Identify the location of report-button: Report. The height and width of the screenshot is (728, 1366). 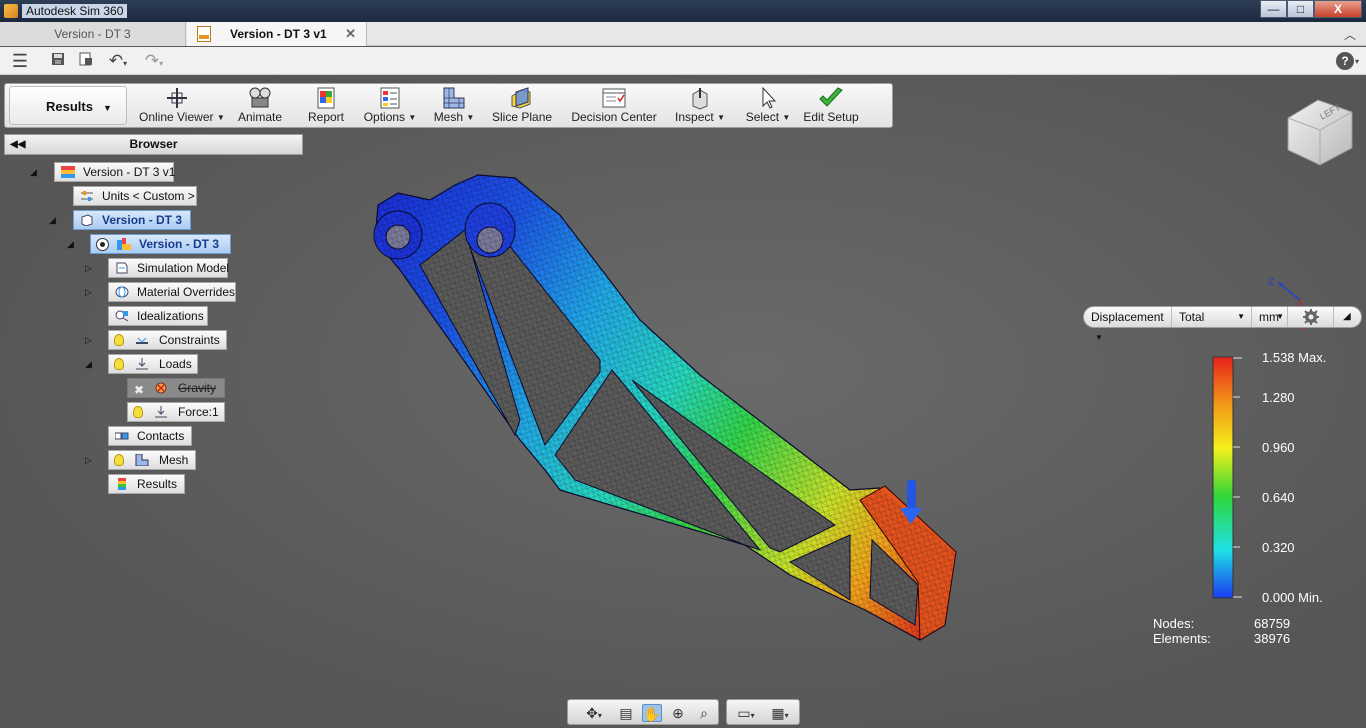
(326, 106).